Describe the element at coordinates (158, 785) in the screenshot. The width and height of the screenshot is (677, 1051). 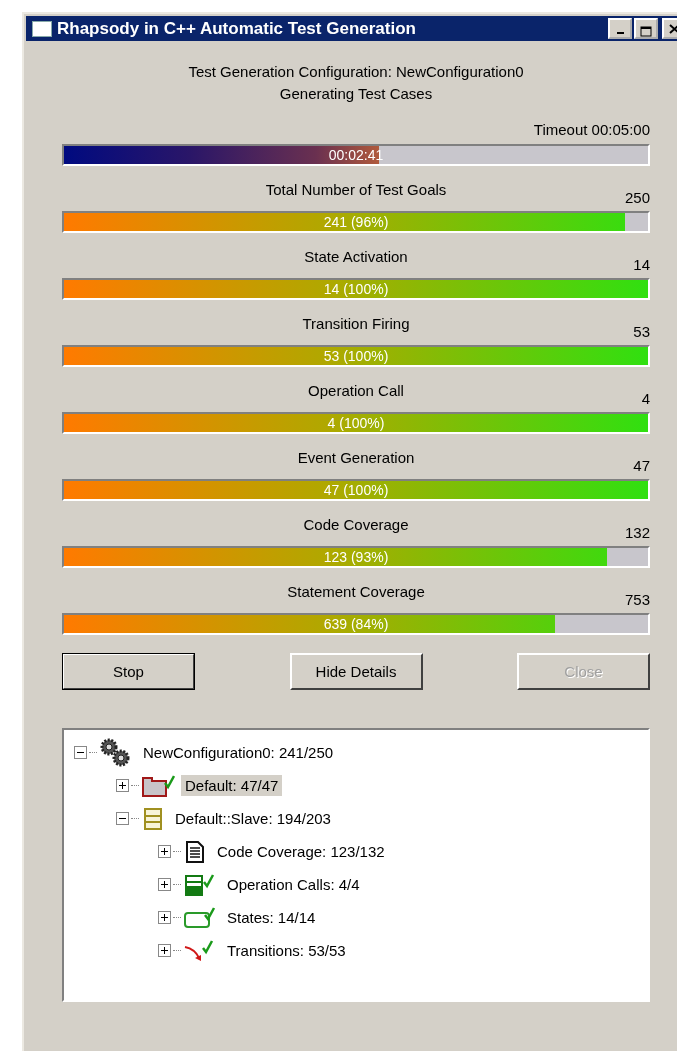
I see `folder-check-icon` at that location.